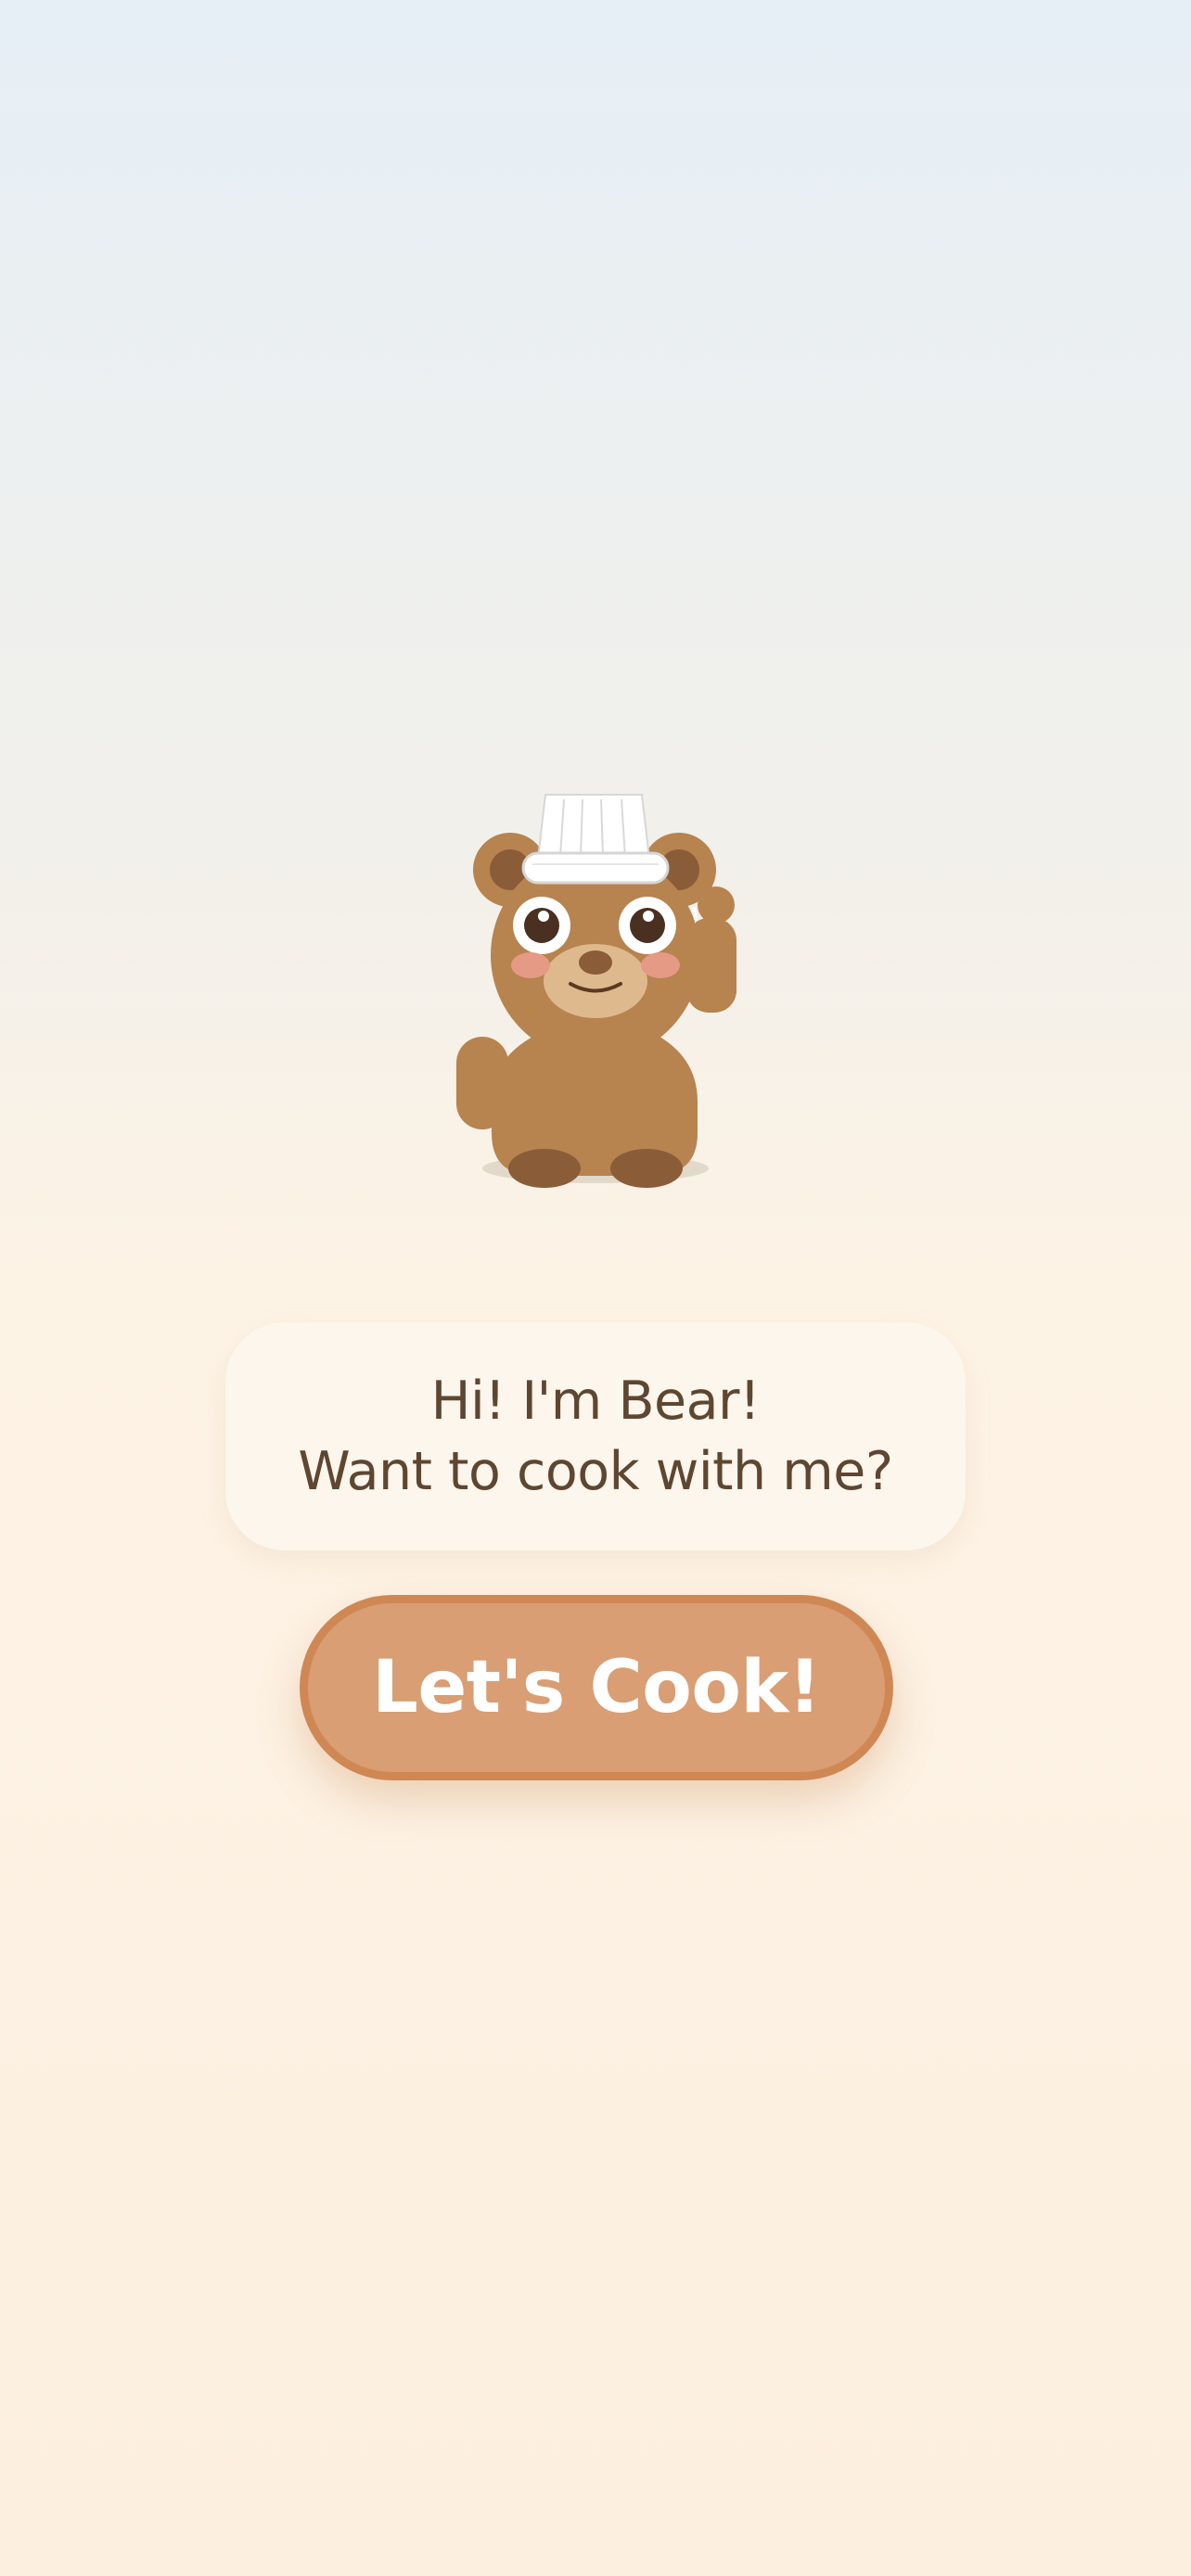 This screenshot has width=1191, height=2576. I want to click on chef-bear-illustration, so click(593, 992).